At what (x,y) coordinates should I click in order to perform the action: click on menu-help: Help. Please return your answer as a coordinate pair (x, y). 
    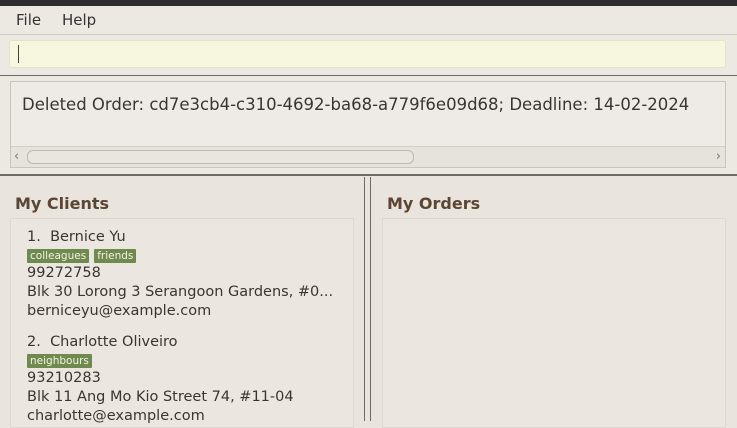
    Looking at the image, I should click on (79, 20).